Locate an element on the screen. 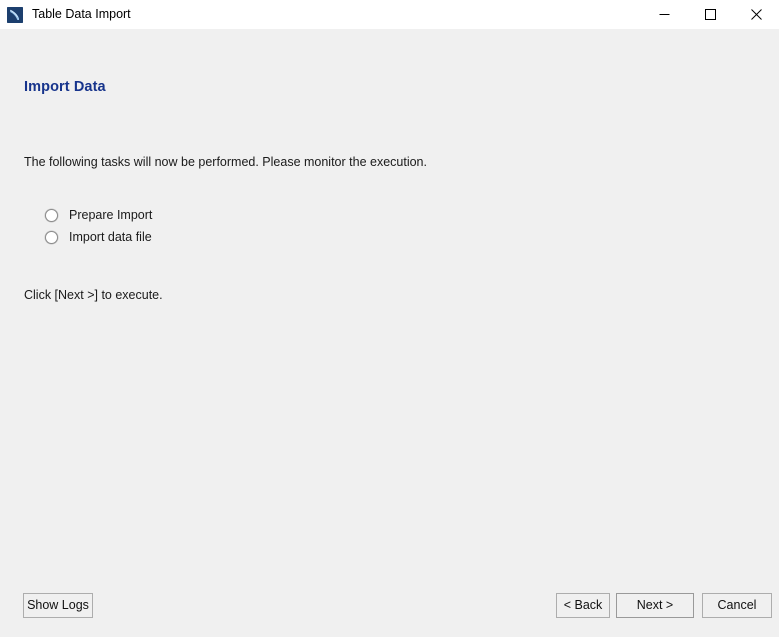  task-label: Import data file is located at coordinates (110, 237).